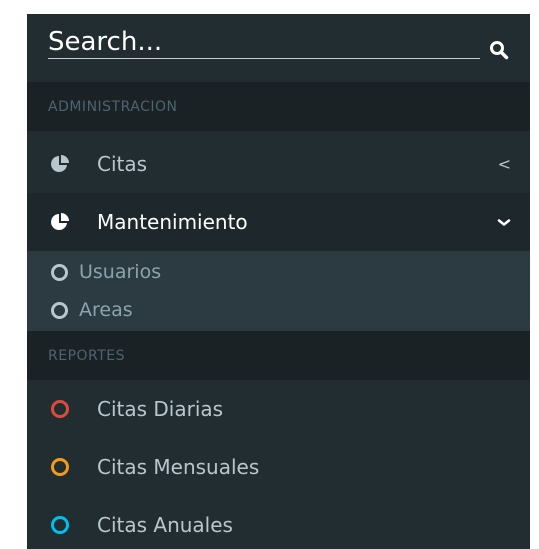 The image size is (539, 549). What do you see at coordinates (278, 355) in the screenshot?
I see `menu-header-reportes: REPORTES` at bounding box center [278, 355].